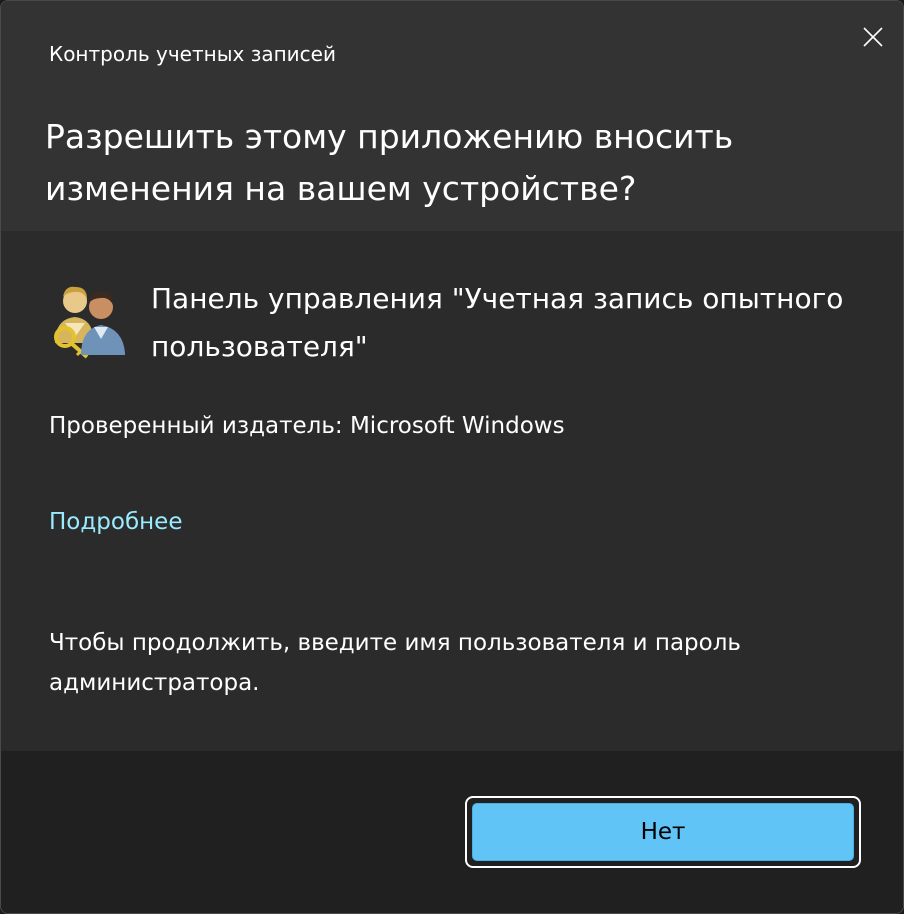  I want to click on no-button-focus-ring: Нет, so click(663, 832).